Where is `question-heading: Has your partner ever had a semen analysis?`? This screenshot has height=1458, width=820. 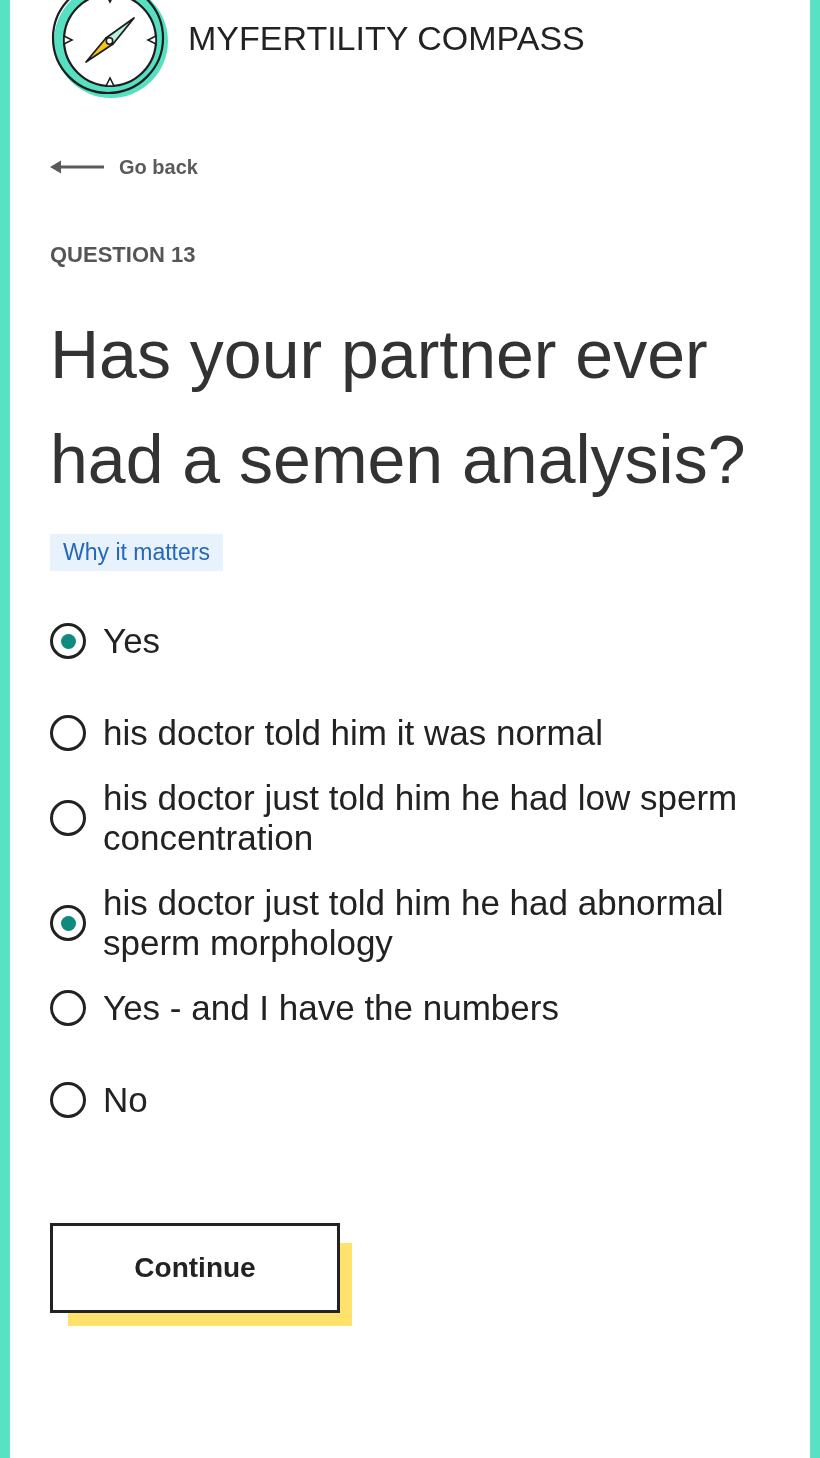 question-heading: Has your partner ever had a semen analysis? is located at coordinates (398, 407).